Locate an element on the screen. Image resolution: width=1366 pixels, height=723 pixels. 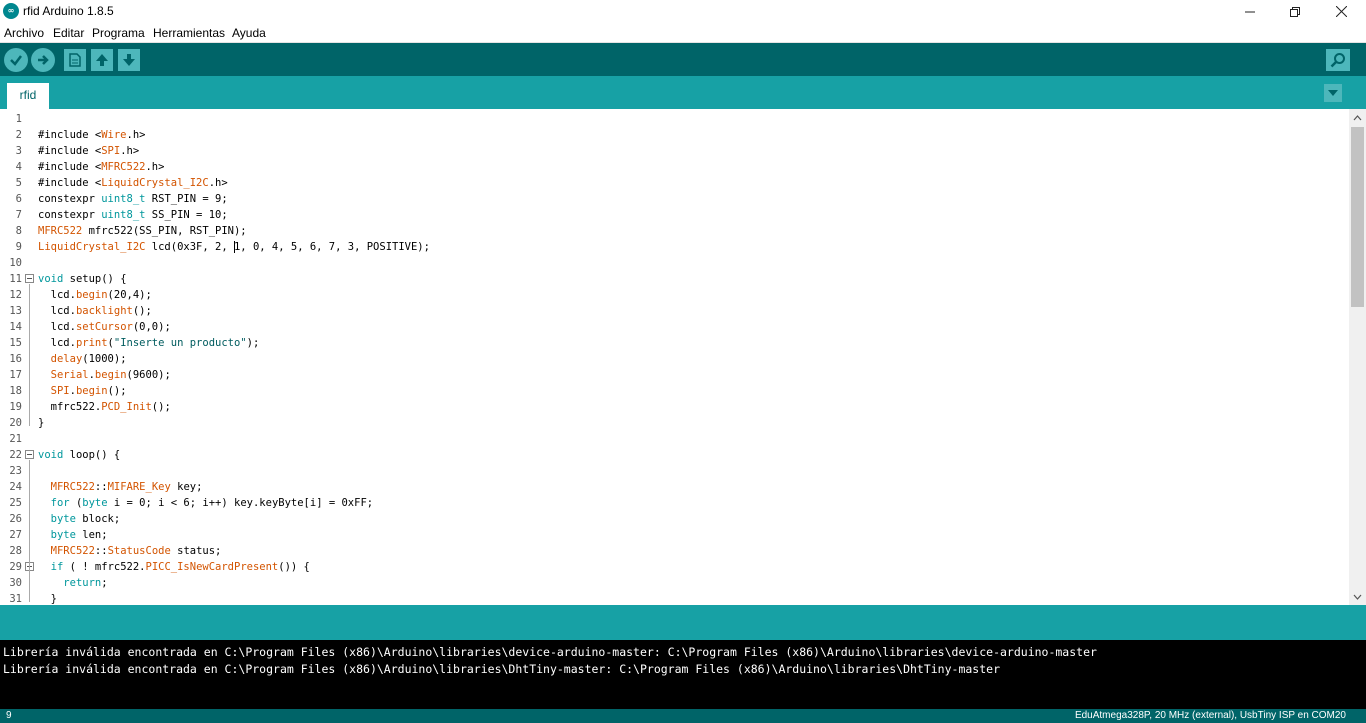
arrow-up-icon is located at coordinates (102, 60).